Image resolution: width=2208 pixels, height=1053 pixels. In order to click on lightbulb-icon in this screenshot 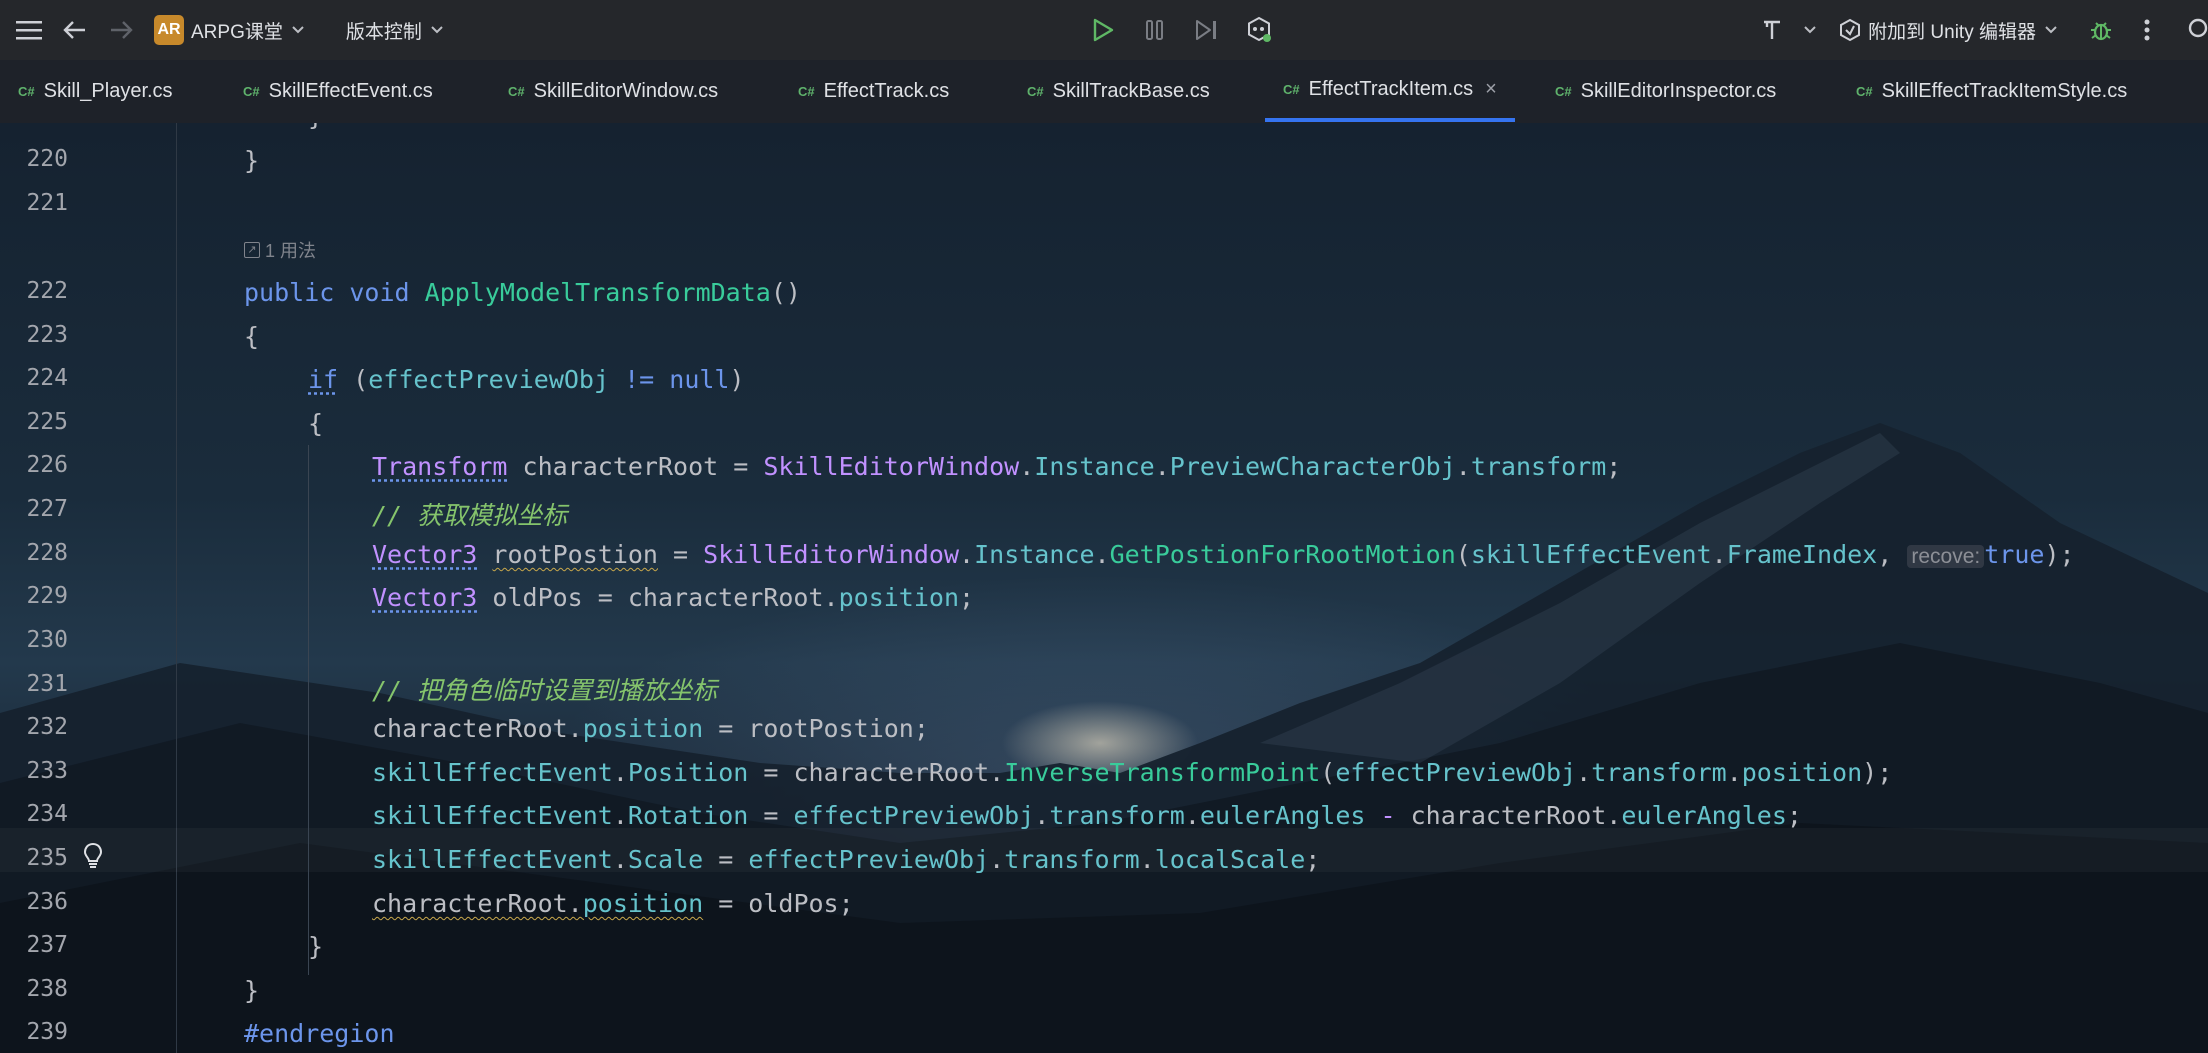, I will do `click(93, 858)`.